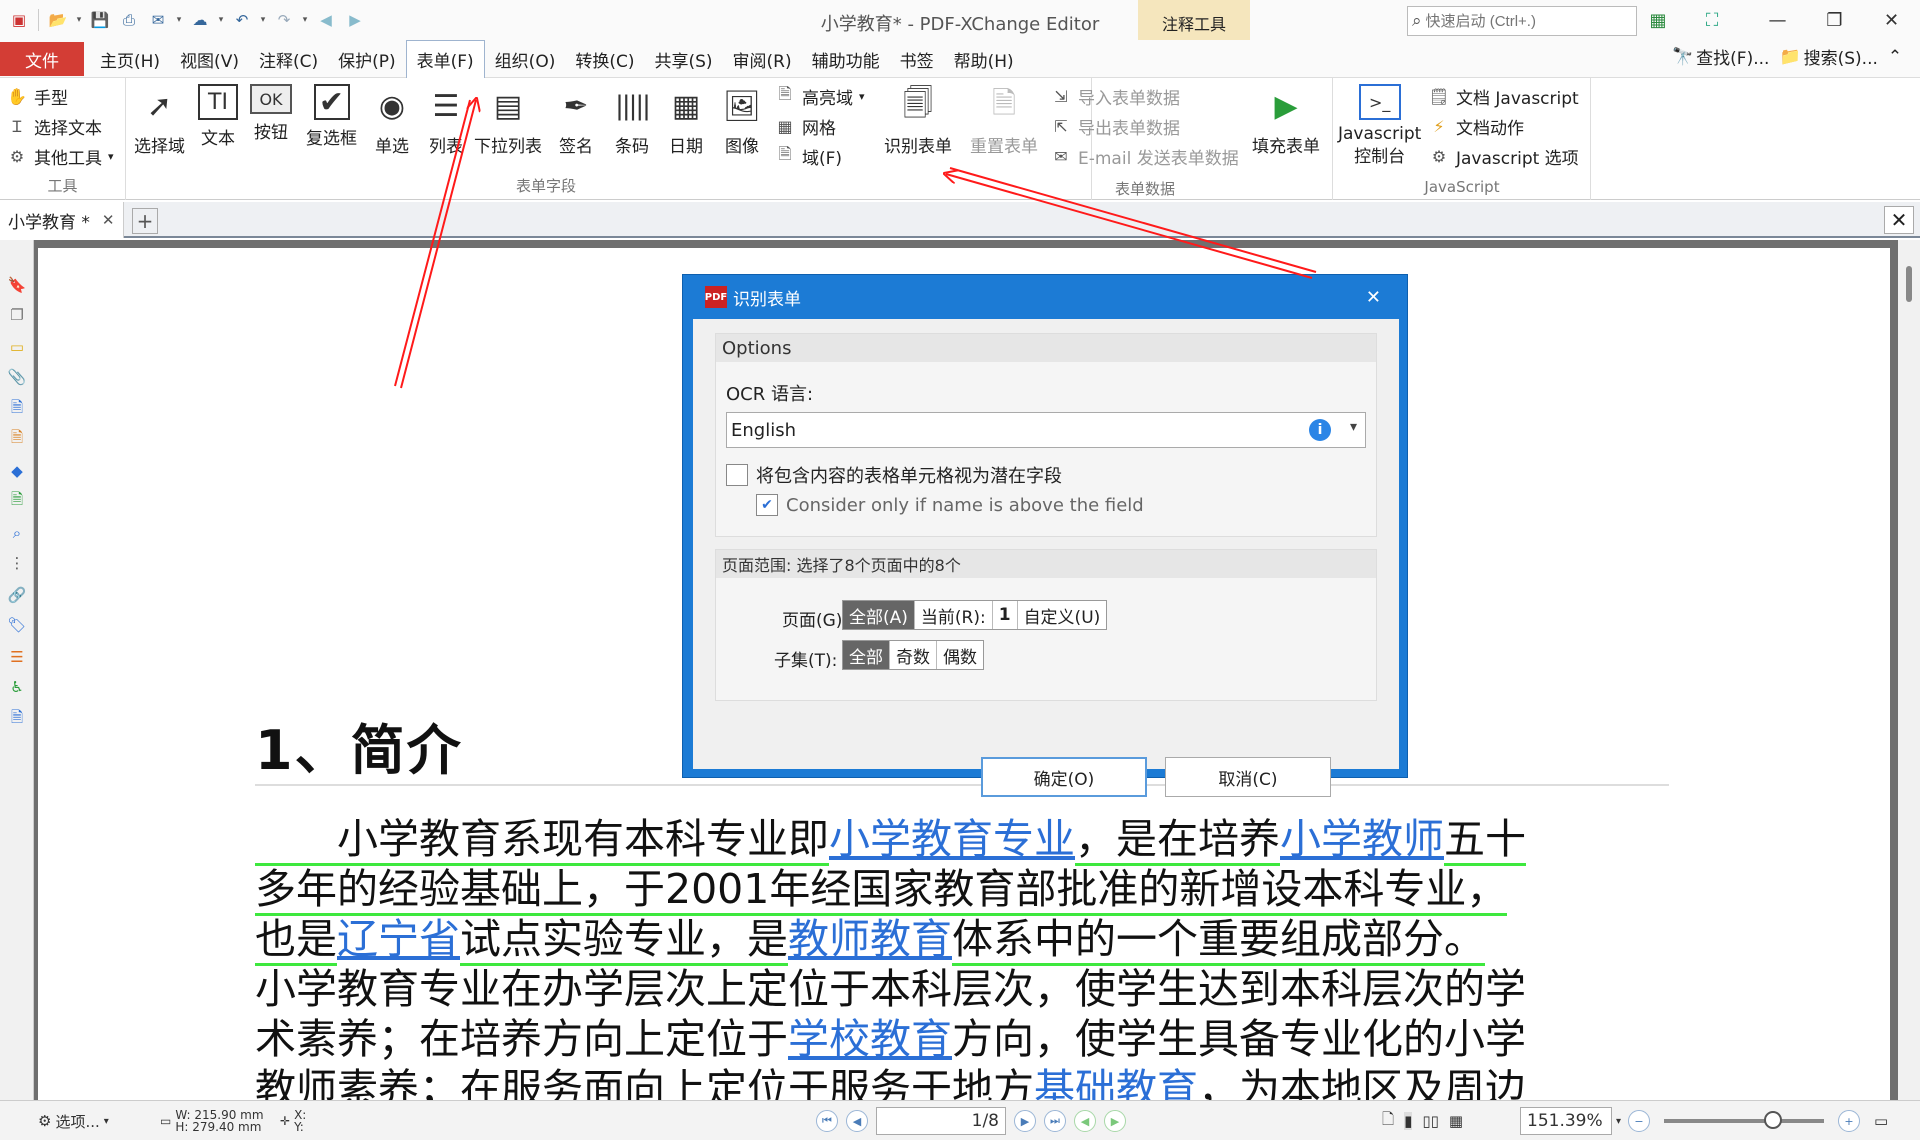  Describe the element at coordinates (1115, 1121) in the screenshot. I see `forward-view-icon: ▶` at that location.